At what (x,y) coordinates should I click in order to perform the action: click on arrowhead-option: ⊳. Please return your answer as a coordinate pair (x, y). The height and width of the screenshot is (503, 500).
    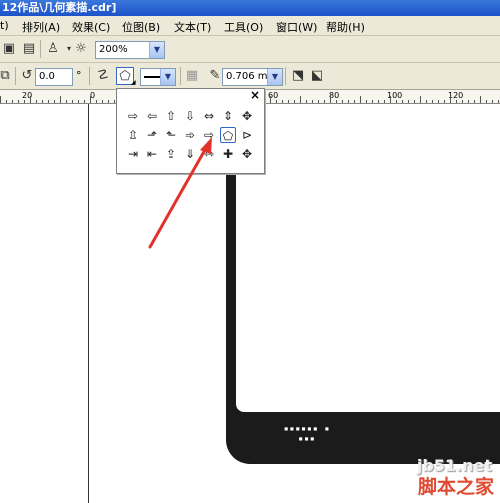
    Looking at the image, I should click on (247, 135).